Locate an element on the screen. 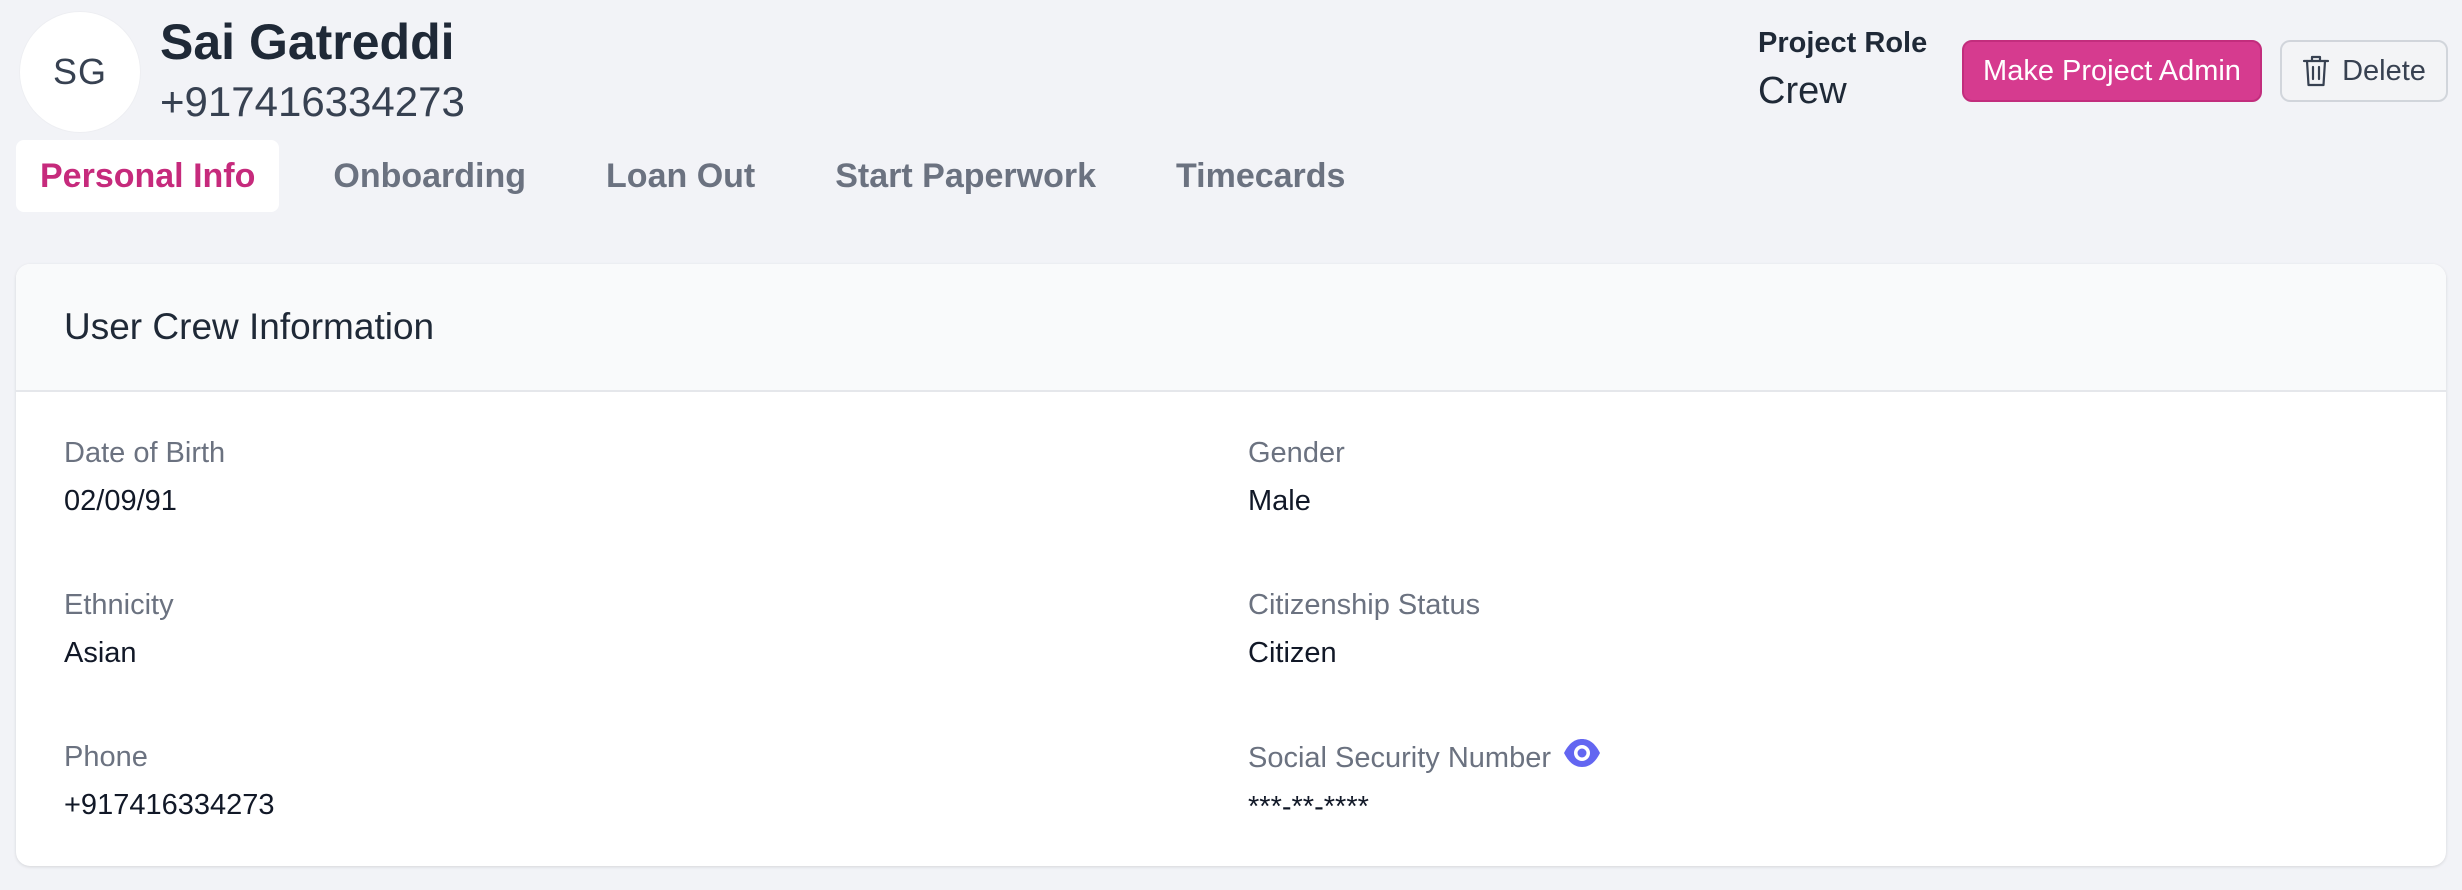 This screenshot has width=2462, height=890. field-social-security-number: Social Security Number ***-**-**** is located at coordinates (1748, 782).